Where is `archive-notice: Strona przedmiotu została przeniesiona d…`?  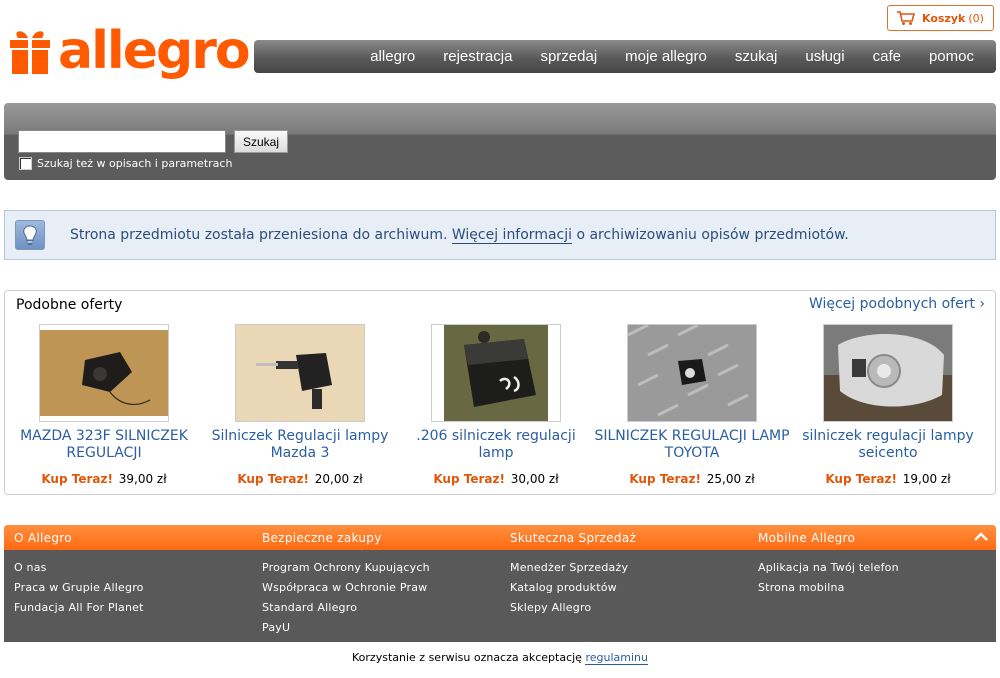 archive-notice: Strona przedmiotu została przeniesiona d… is located at coordinates (500, 235).